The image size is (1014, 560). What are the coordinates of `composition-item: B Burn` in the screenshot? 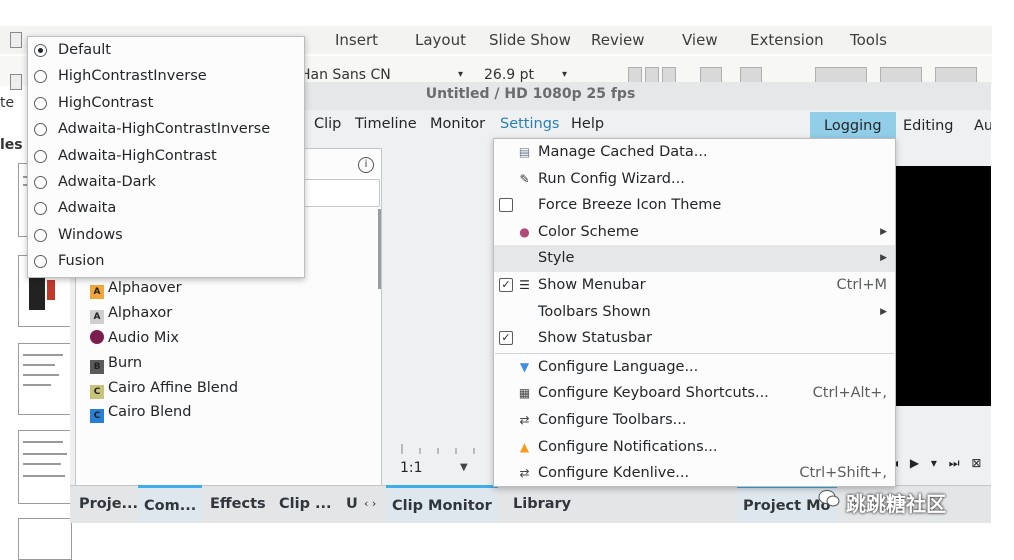 It's located at (116, 363).